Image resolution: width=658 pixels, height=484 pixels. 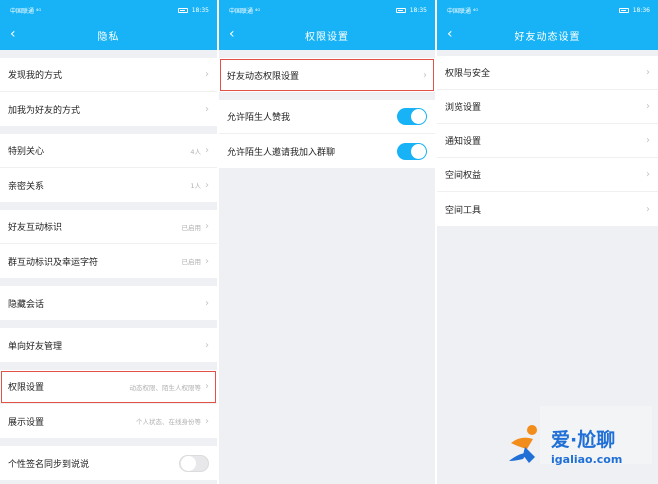 I want to click on signature-sync-toggle, so click(x=194, y=463).